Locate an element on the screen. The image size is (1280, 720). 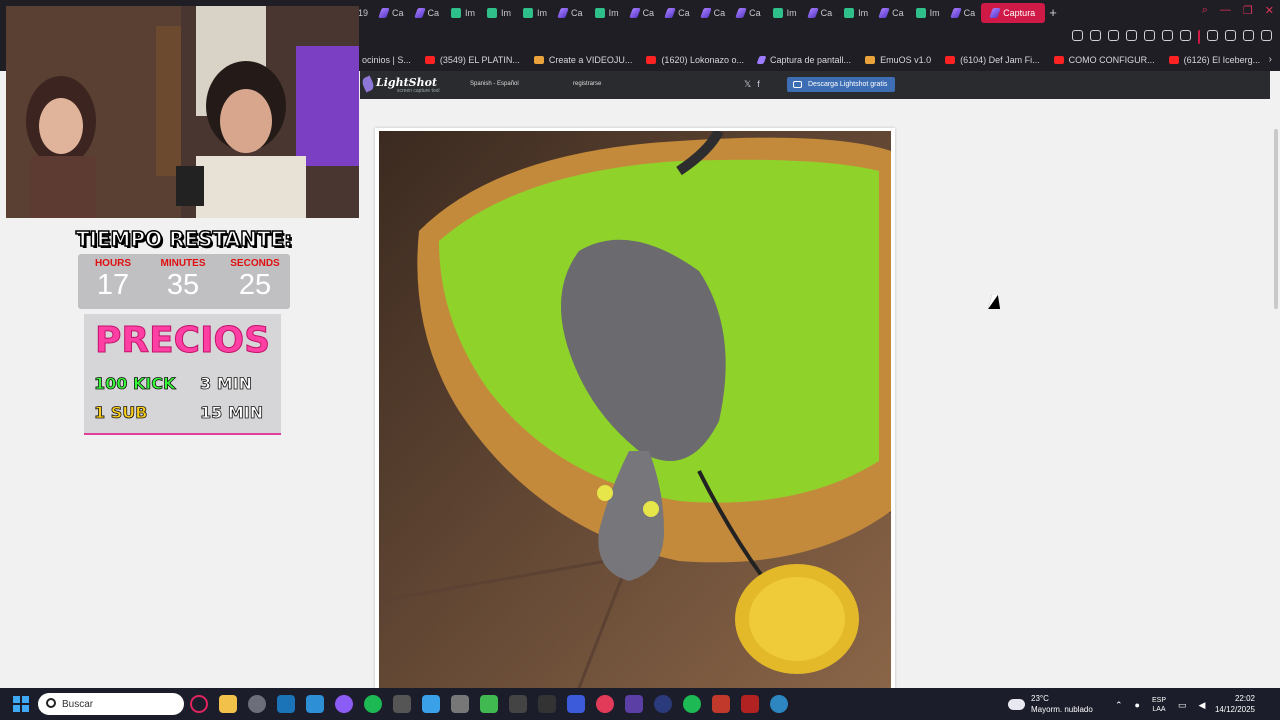
play-icon is located at coordinates (1167, 35).